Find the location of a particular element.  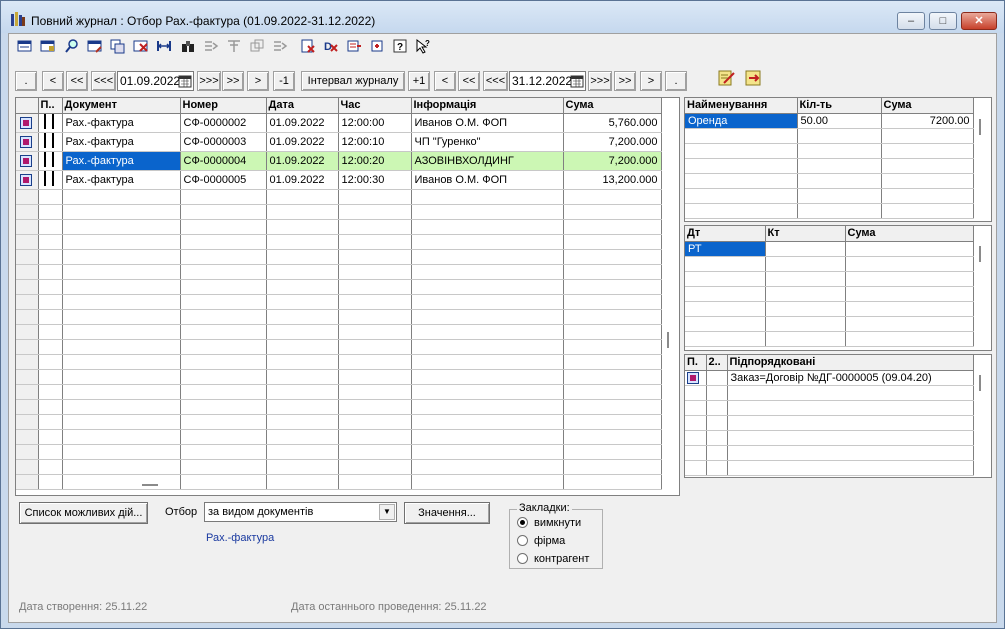

delete-marked-icon is located at coordinates (356, 48).